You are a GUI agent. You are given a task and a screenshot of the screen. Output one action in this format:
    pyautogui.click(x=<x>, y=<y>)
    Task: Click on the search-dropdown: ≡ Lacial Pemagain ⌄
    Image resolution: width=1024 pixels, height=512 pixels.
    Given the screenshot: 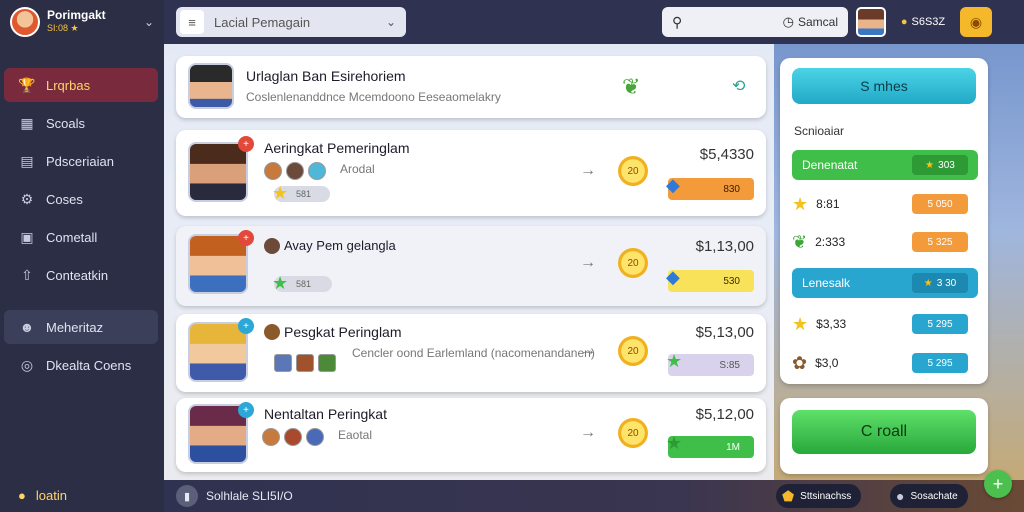 What is the action you would take?
    pyautogui.click(x=291, y=22)
    